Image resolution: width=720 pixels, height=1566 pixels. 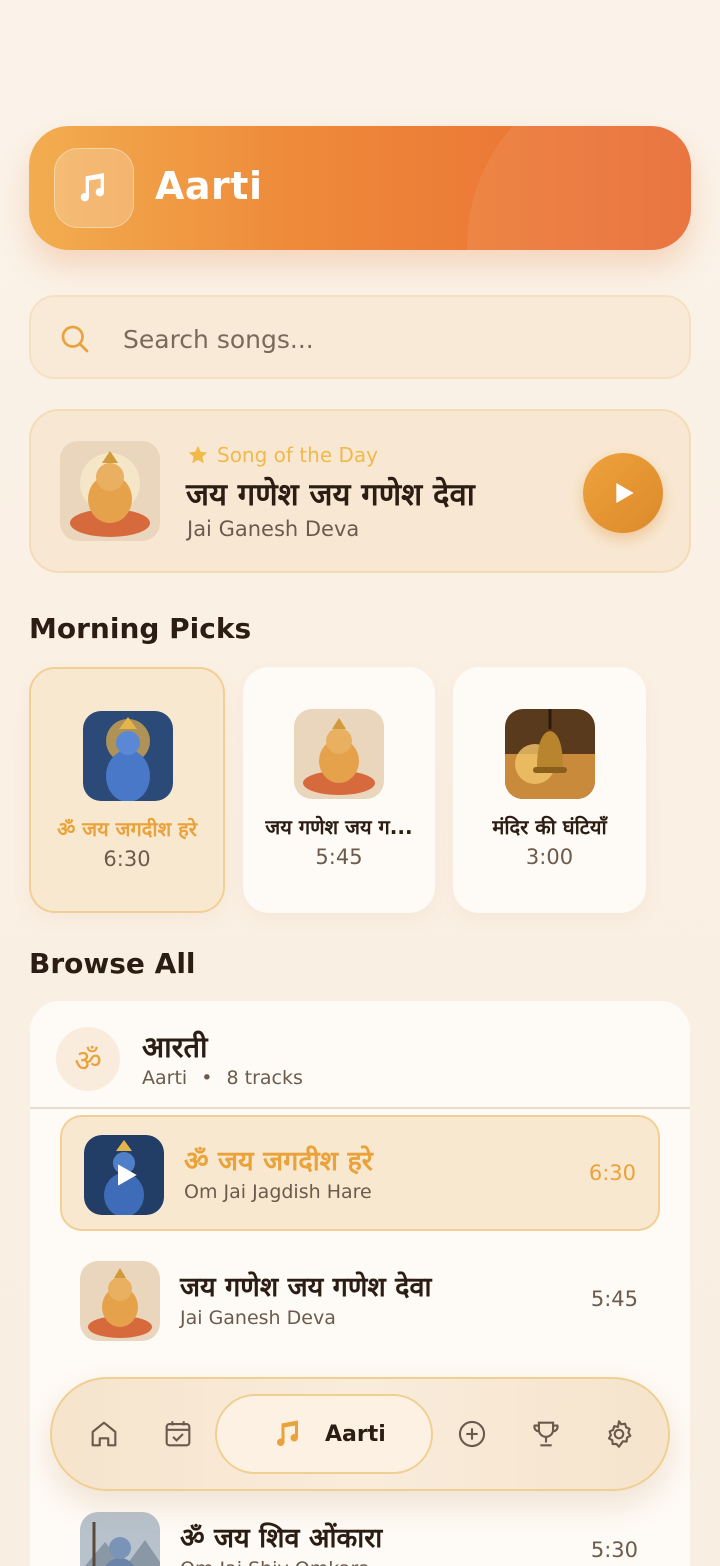 What do you see at coordinates (306, 1287) in the screenshot?
I see `track-title: जय गणेश जय गणेश देवा` at bounding box center [306, 1287].